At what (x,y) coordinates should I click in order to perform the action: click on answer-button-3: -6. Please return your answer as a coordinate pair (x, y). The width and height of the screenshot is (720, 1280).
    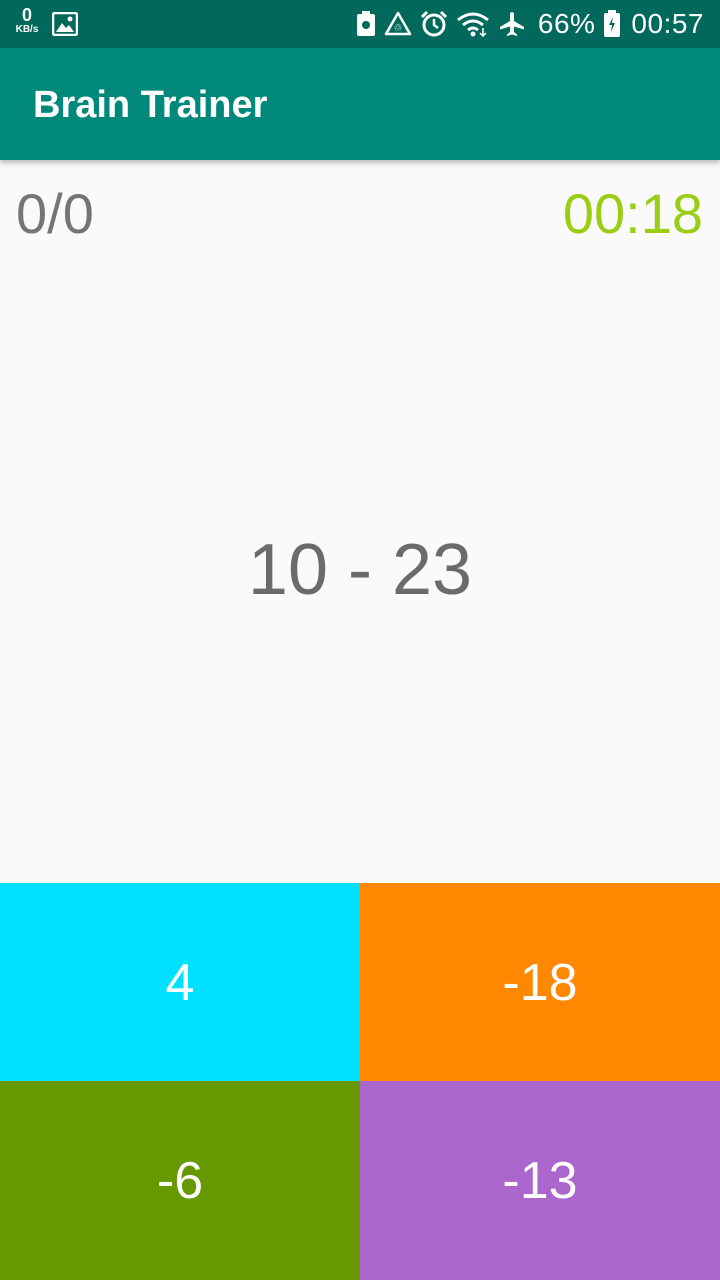
    Looking at the image, I should click on (180, 1180).